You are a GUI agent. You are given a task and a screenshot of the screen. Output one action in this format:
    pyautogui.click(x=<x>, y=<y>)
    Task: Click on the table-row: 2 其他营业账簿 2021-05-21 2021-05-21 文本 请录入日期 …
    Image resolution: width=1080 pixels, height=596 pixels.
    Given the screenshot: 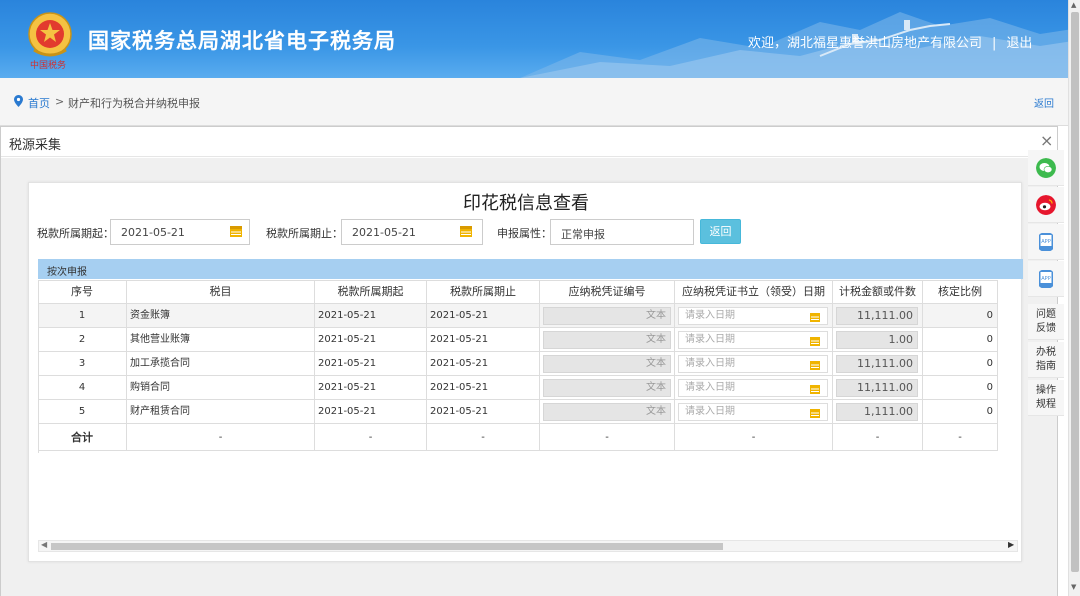 What is the action you would take?
    pyautogui.click(x=518, y=340)
    